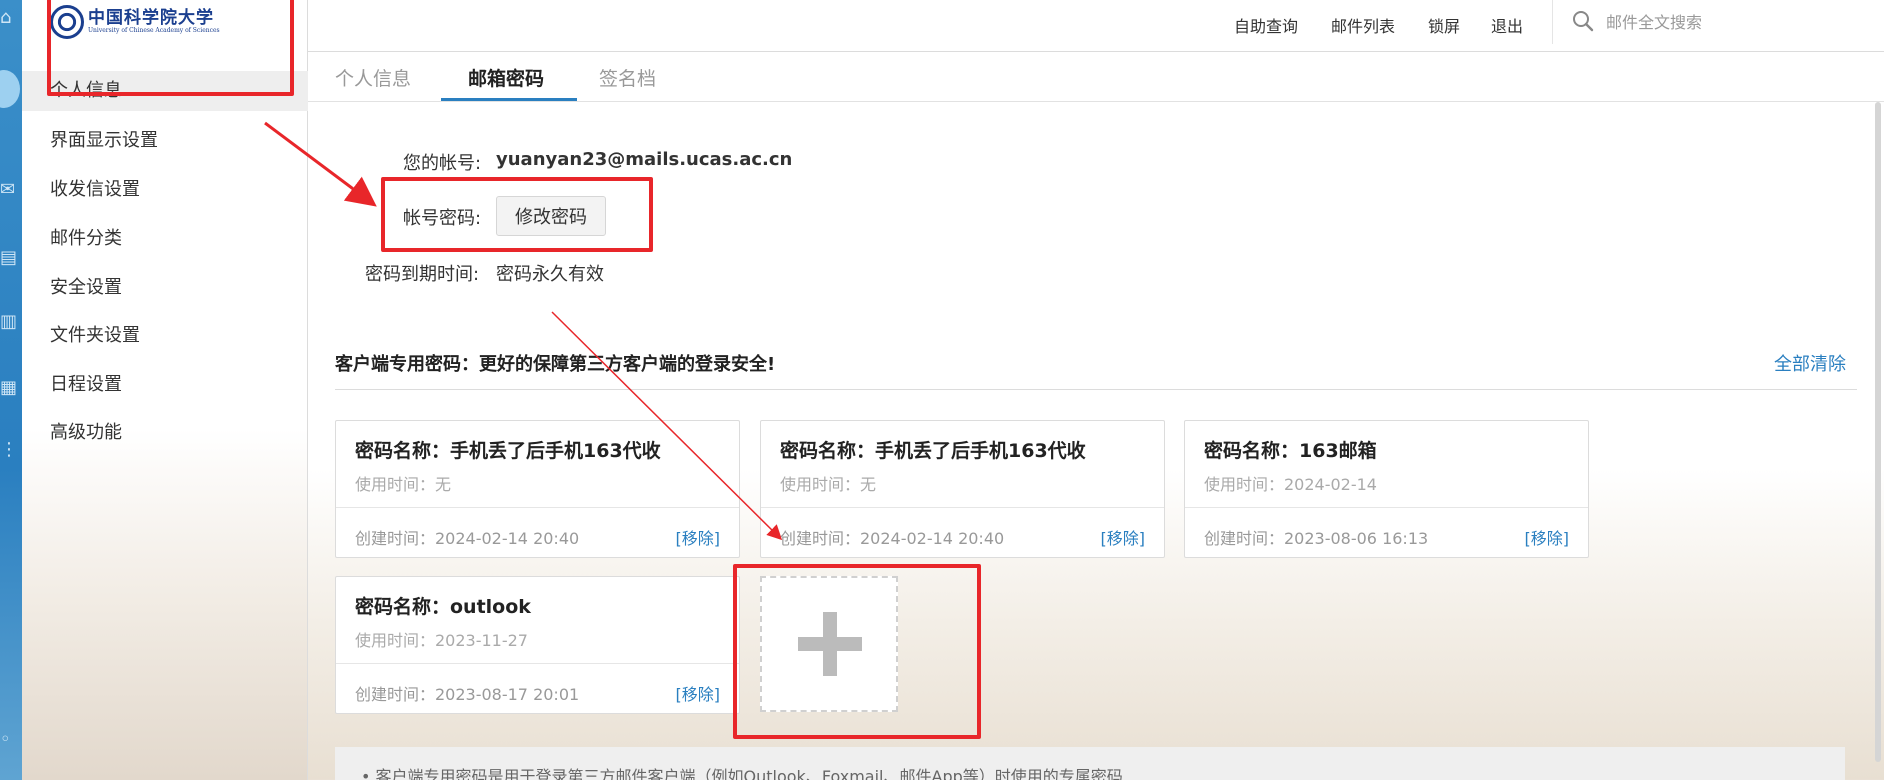  I want to click on arrow-to-password, so click(320, 164).